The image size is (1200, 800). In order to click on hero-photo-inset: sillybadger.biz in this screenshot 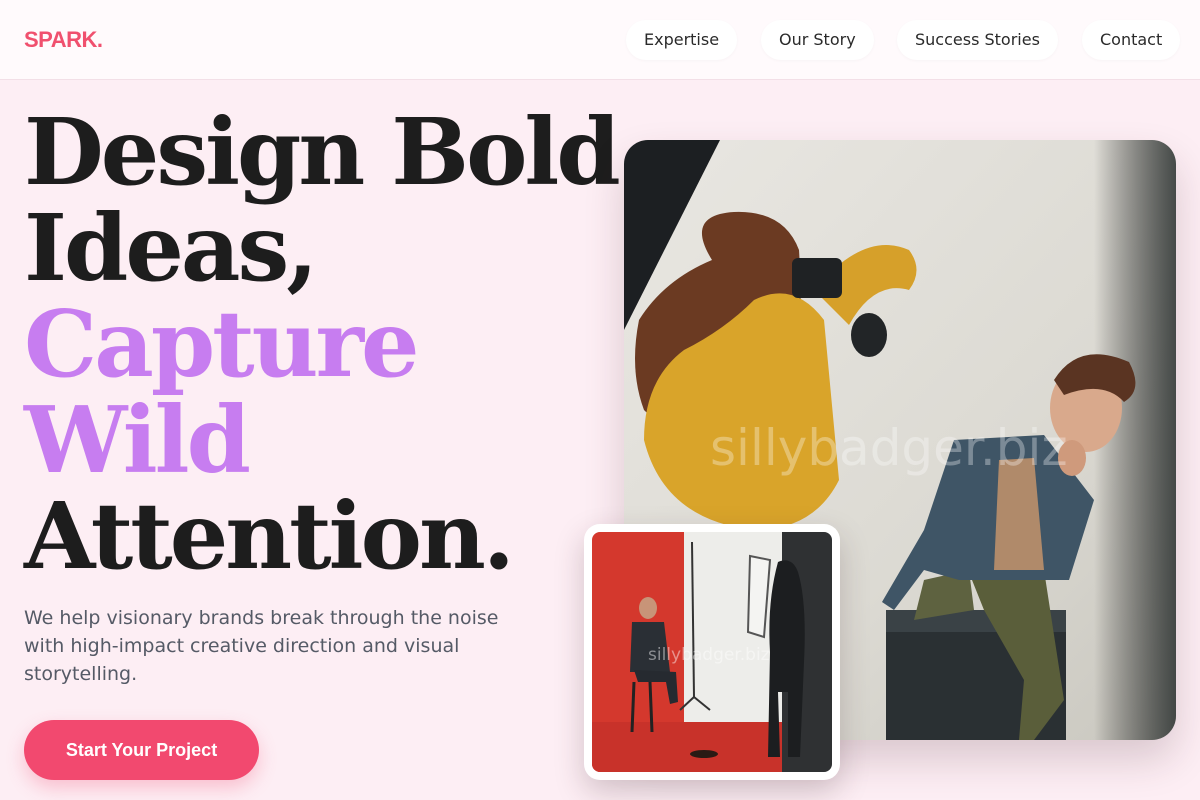, I will do `click(712, 652)`.